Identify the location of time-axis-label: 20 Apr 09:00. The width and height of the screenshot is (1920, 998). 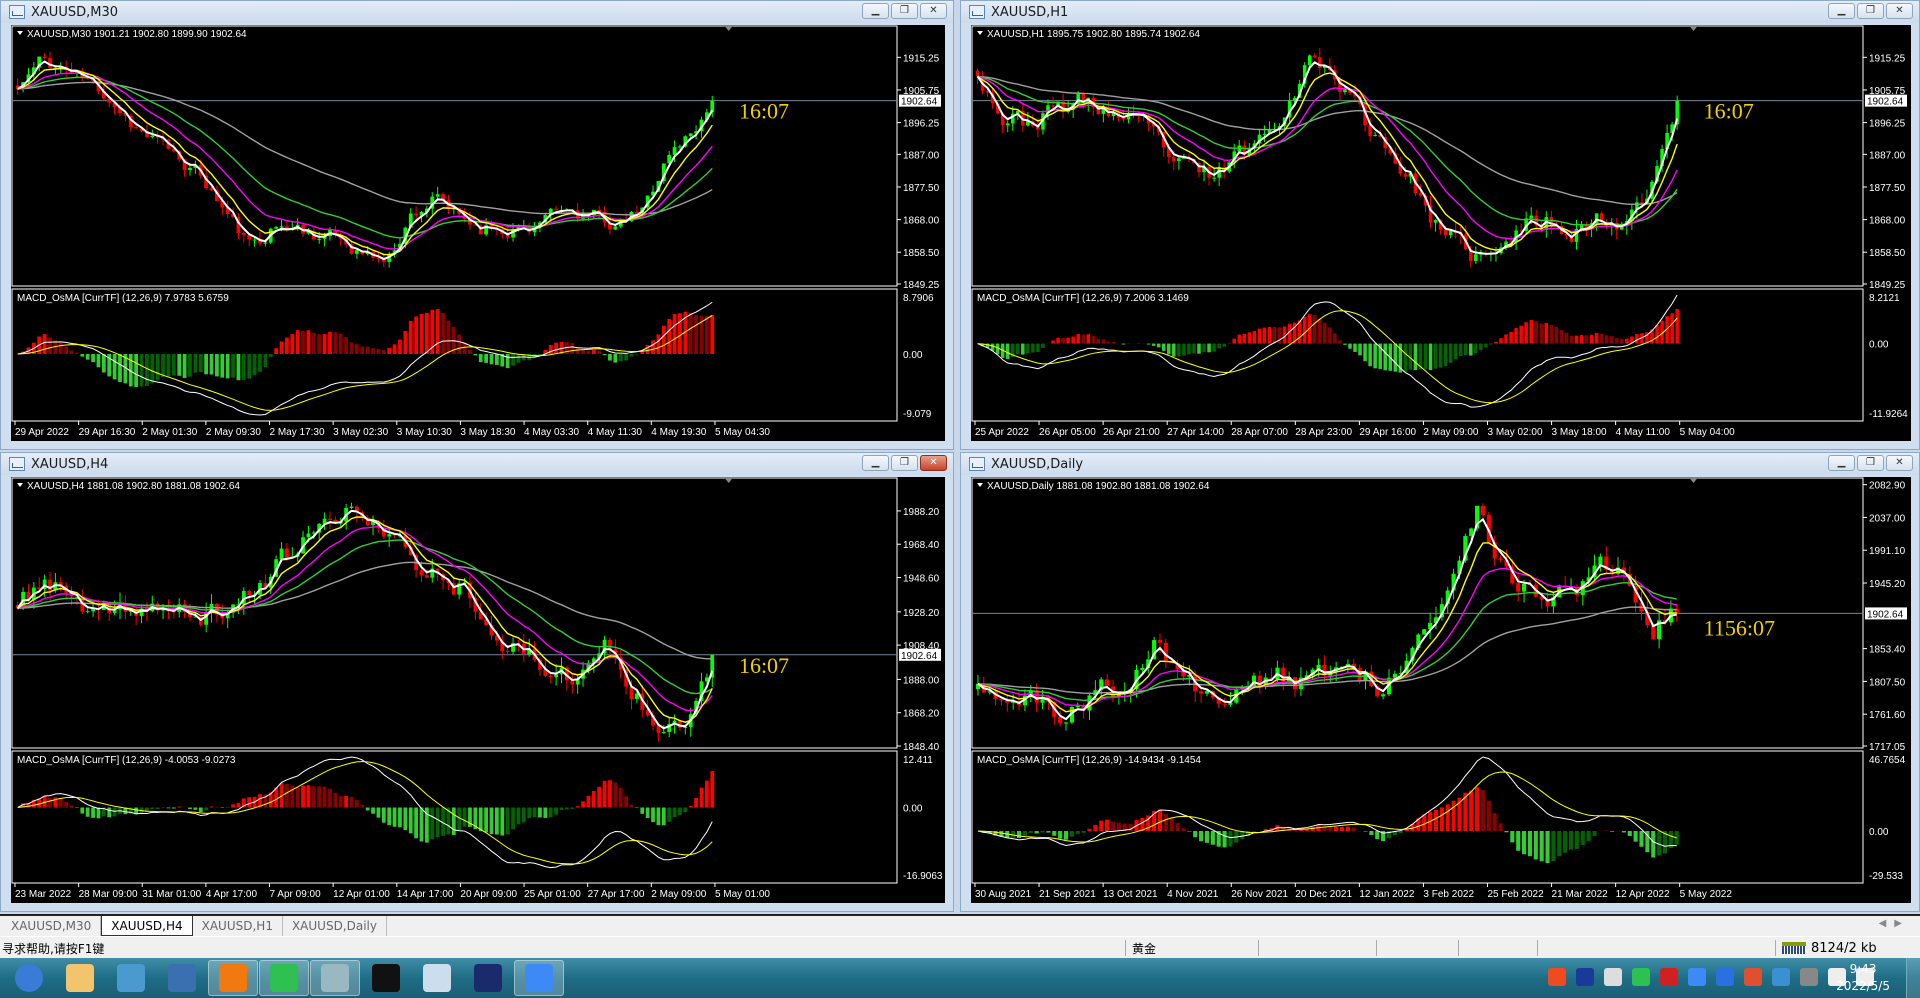
(488, 894).